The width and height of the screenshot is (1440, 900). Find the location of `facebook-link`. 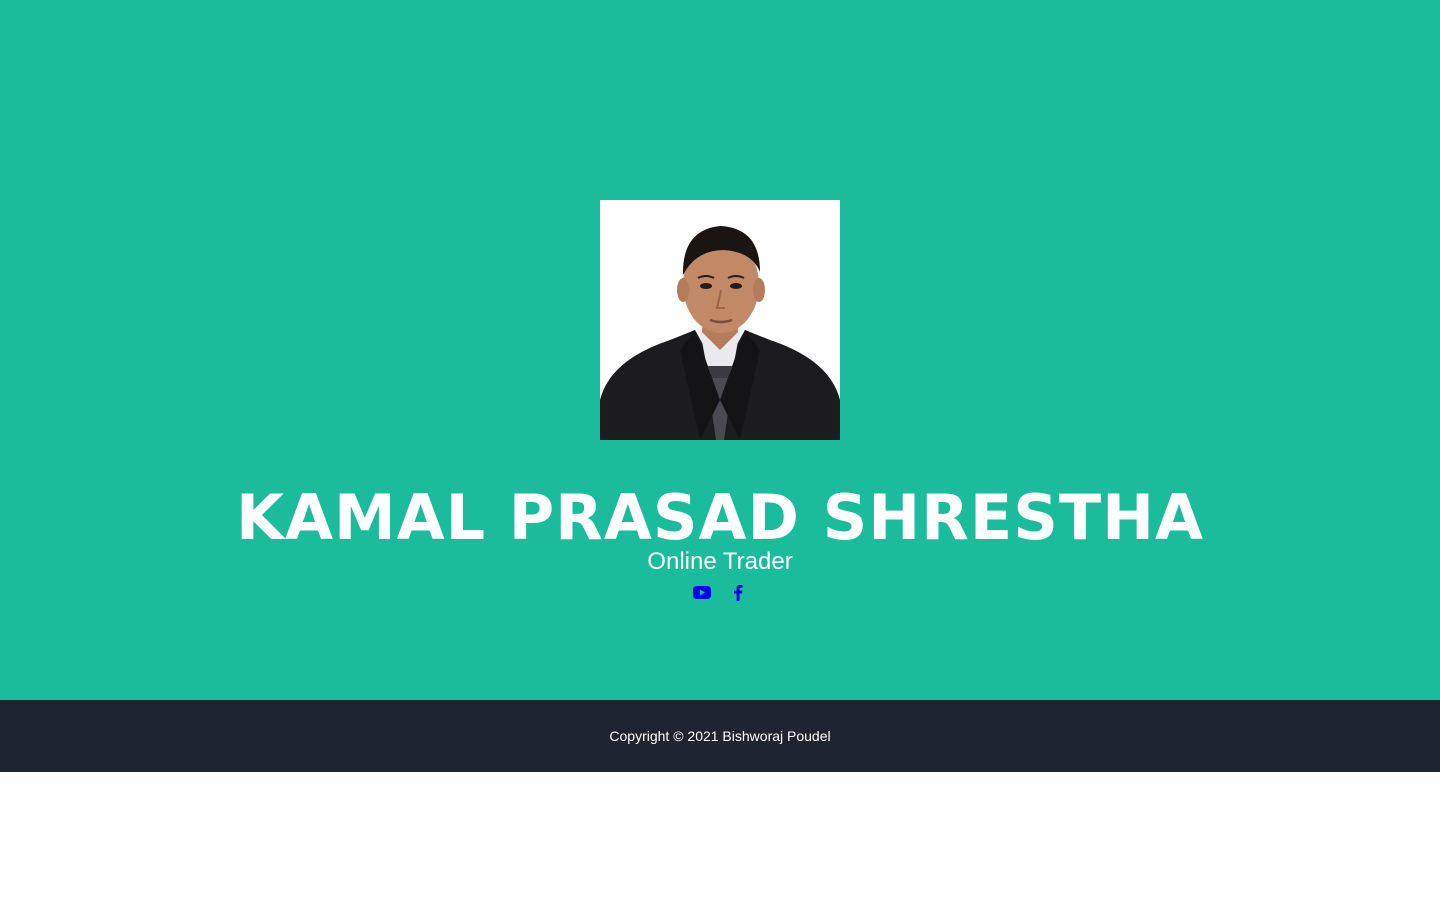

facebook-link is located at coordinates (738, 592).